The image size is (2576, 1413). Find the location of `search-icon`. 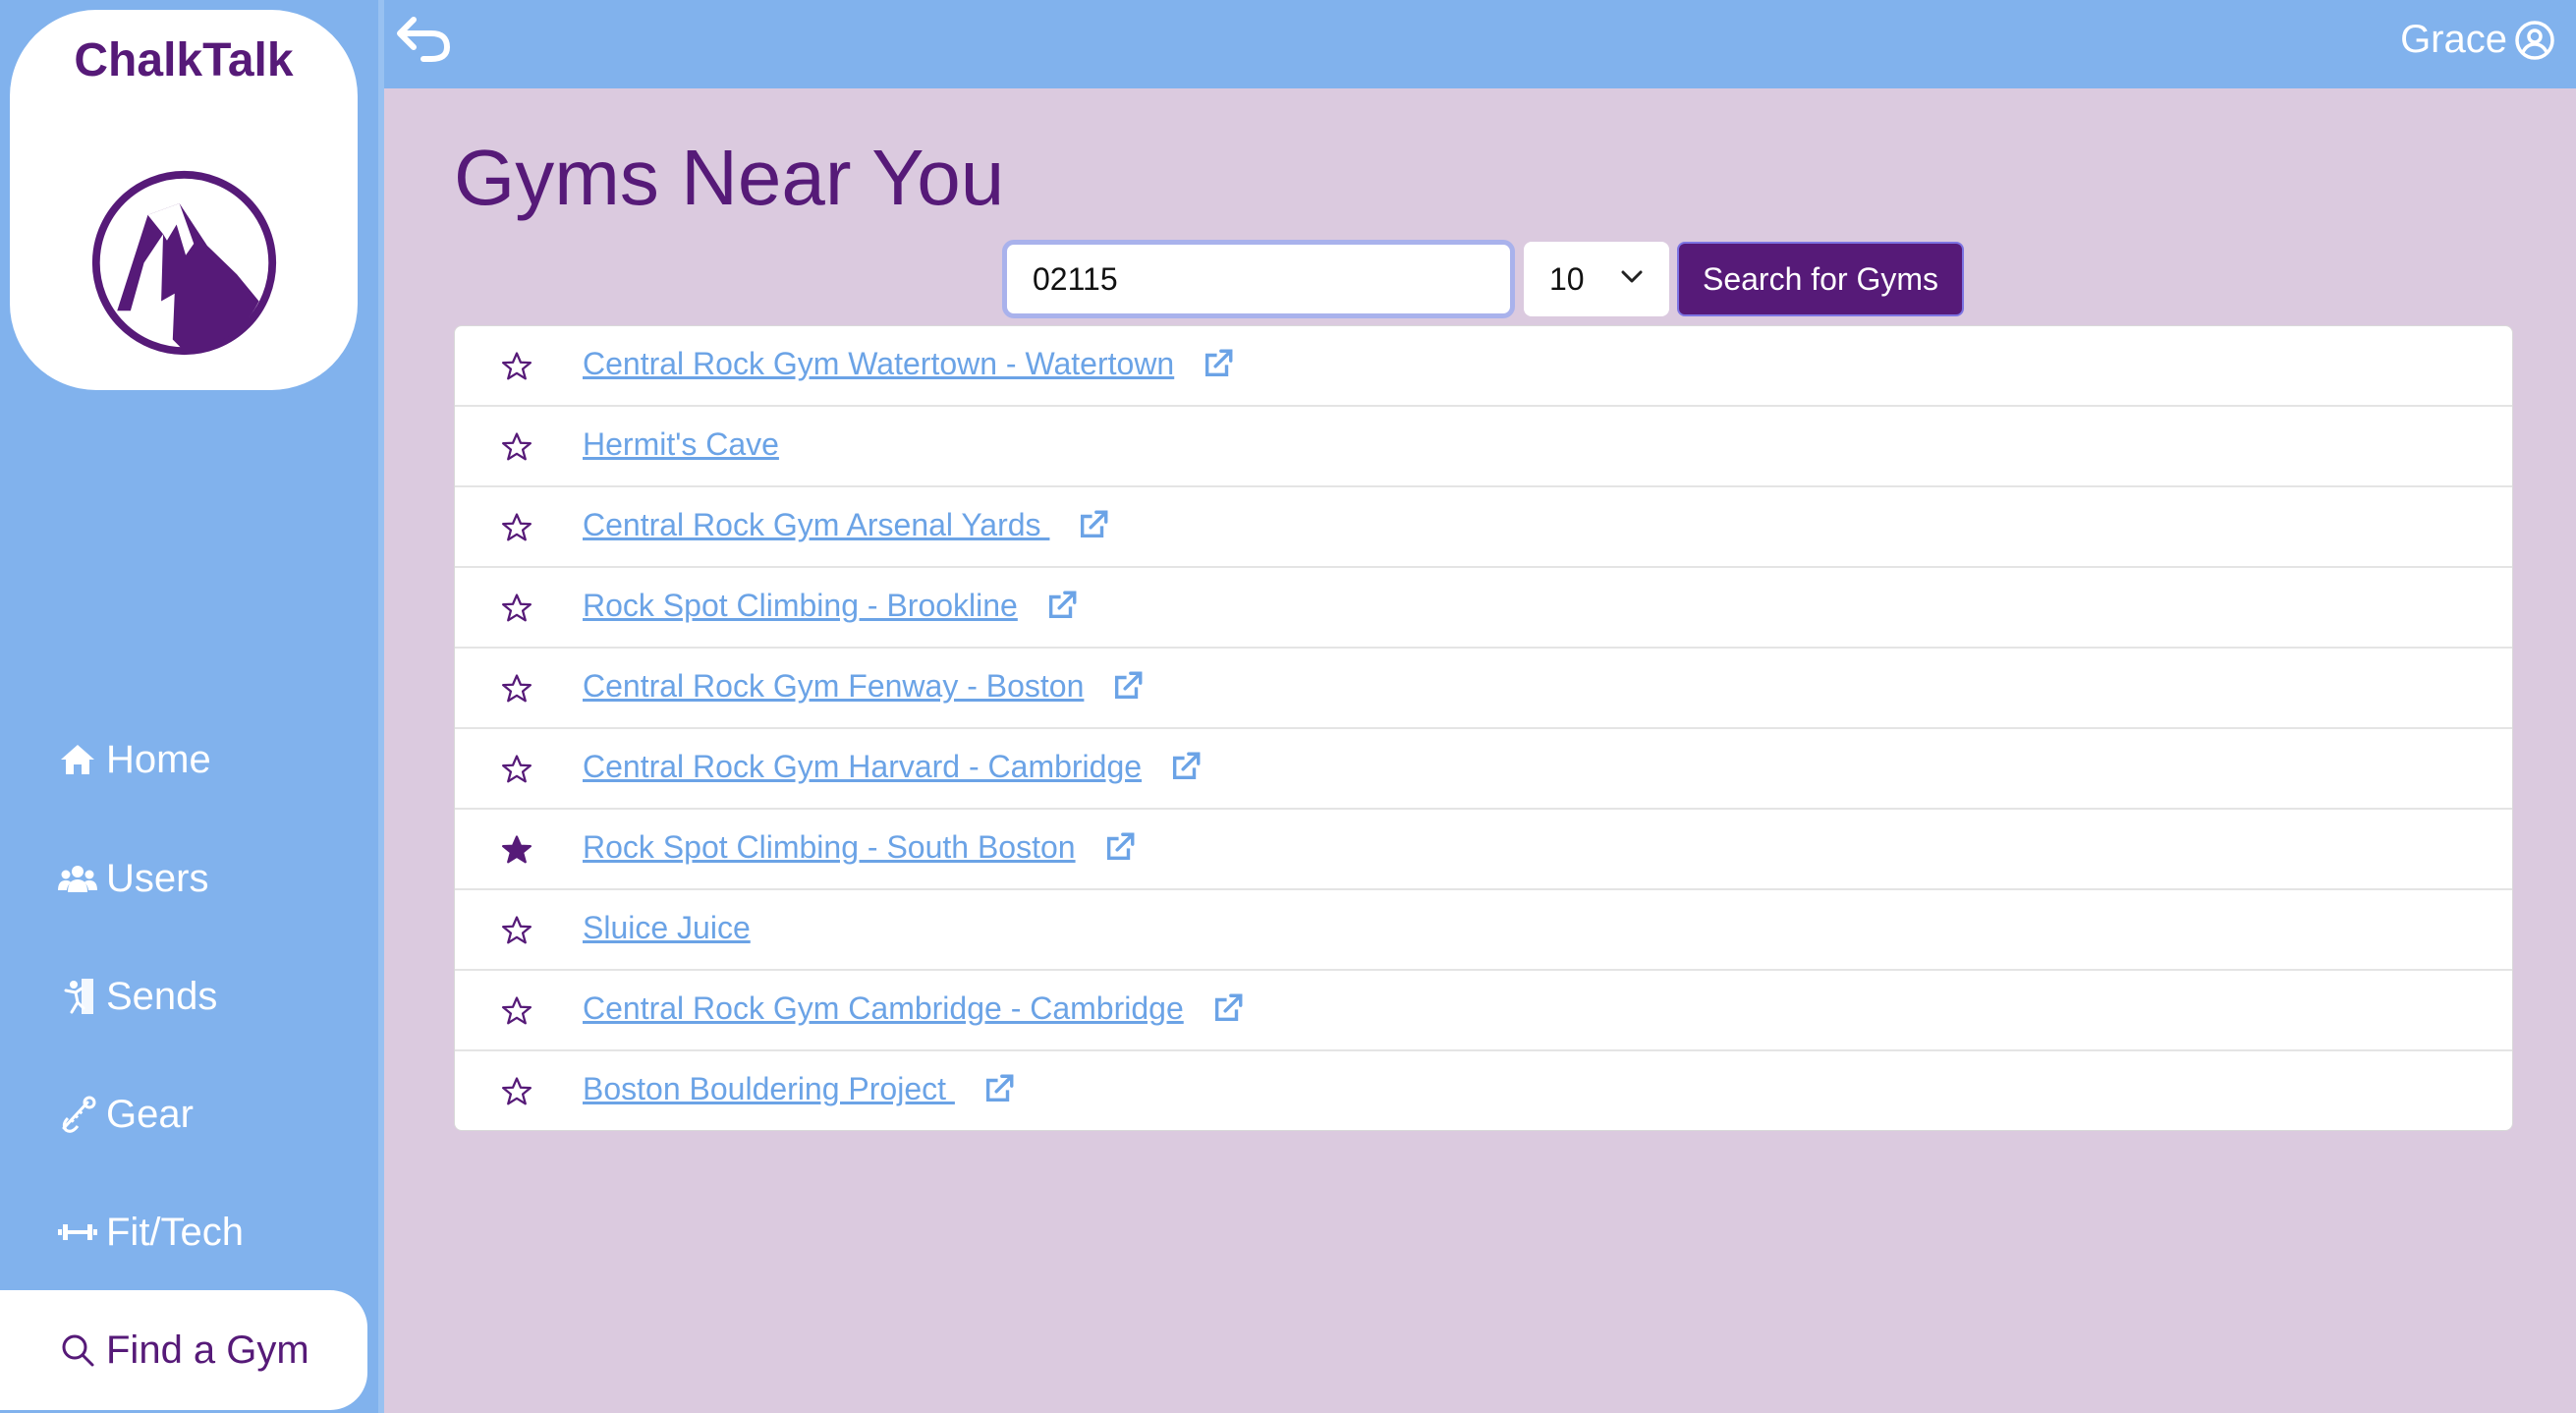

search-icon is located at coordinates (77, 1350).